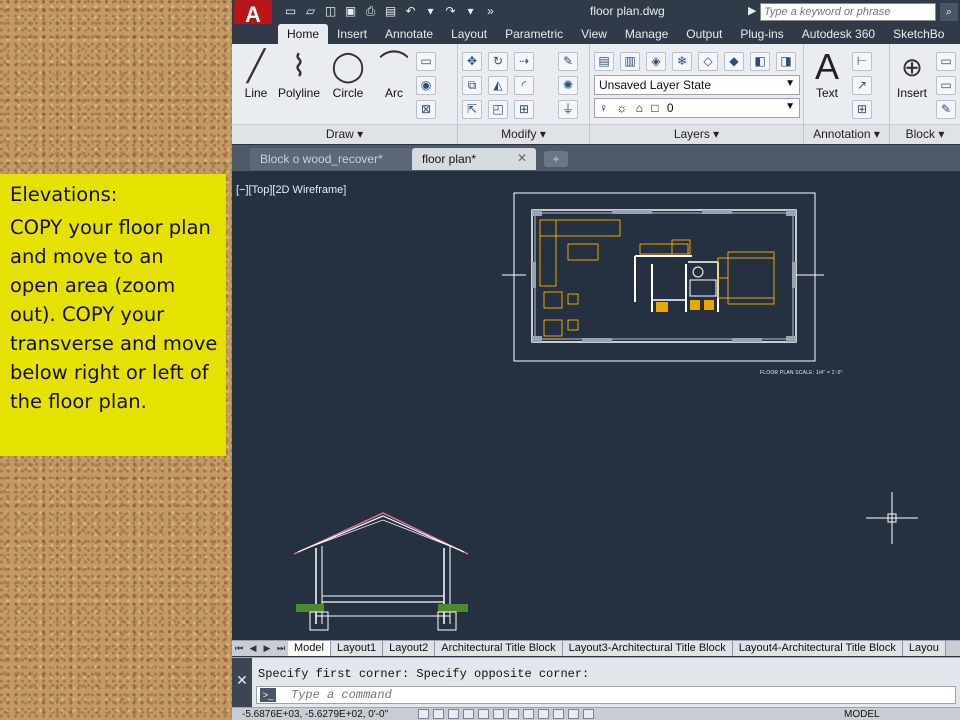 This screenshot has height=720, width=960. Describe the element at coordinates (752, 10) in the screenshot. I see `info-arrow-icon: ▶` at that location.